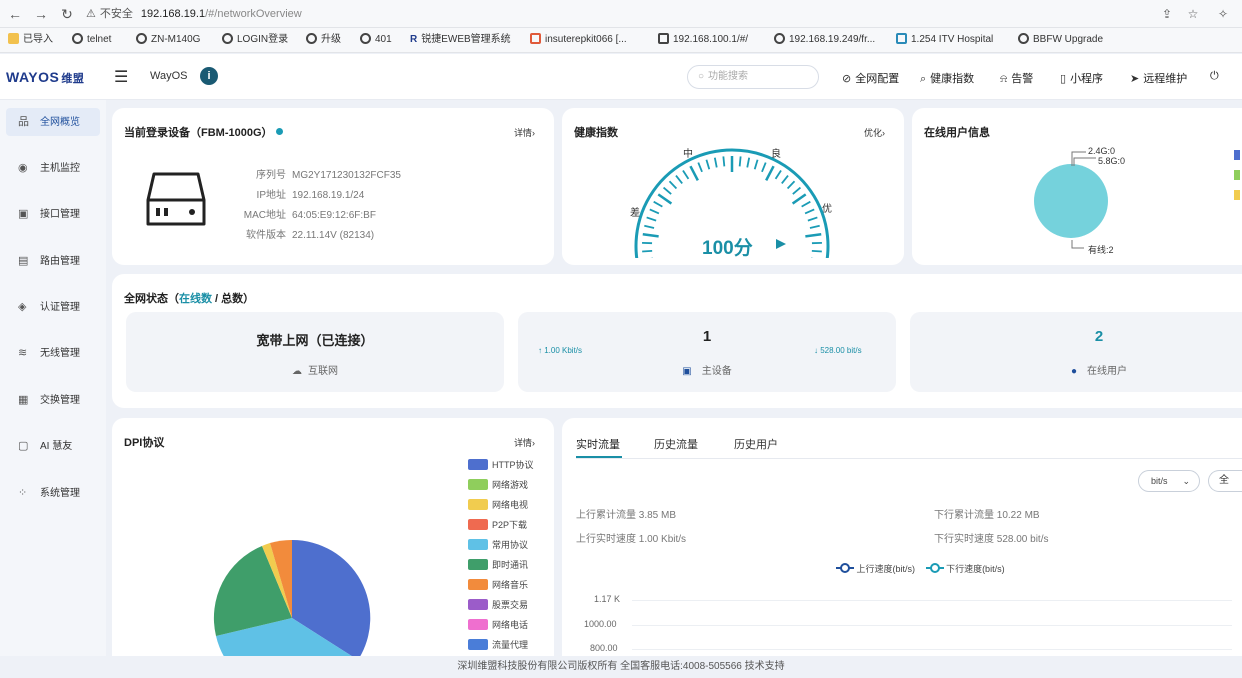 Image resolution: width=1242 pixels, height=678 pixels. What do you see at coordinates (15, 14) in the screenshot?
I see `back-icon: ←` at bounding box center [15, 14].